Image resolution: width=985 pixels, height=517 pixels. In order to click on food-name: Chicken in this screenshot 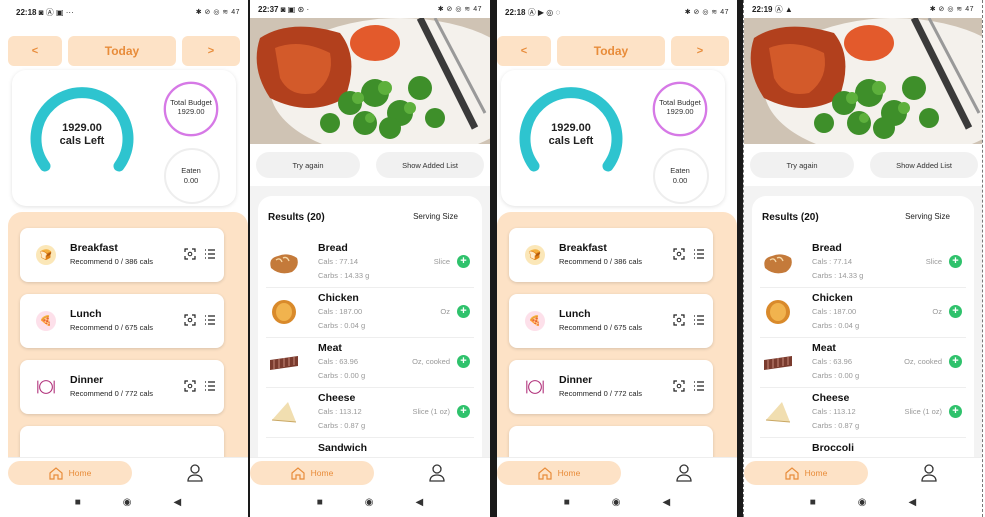, I will do `click(832, 298)`.